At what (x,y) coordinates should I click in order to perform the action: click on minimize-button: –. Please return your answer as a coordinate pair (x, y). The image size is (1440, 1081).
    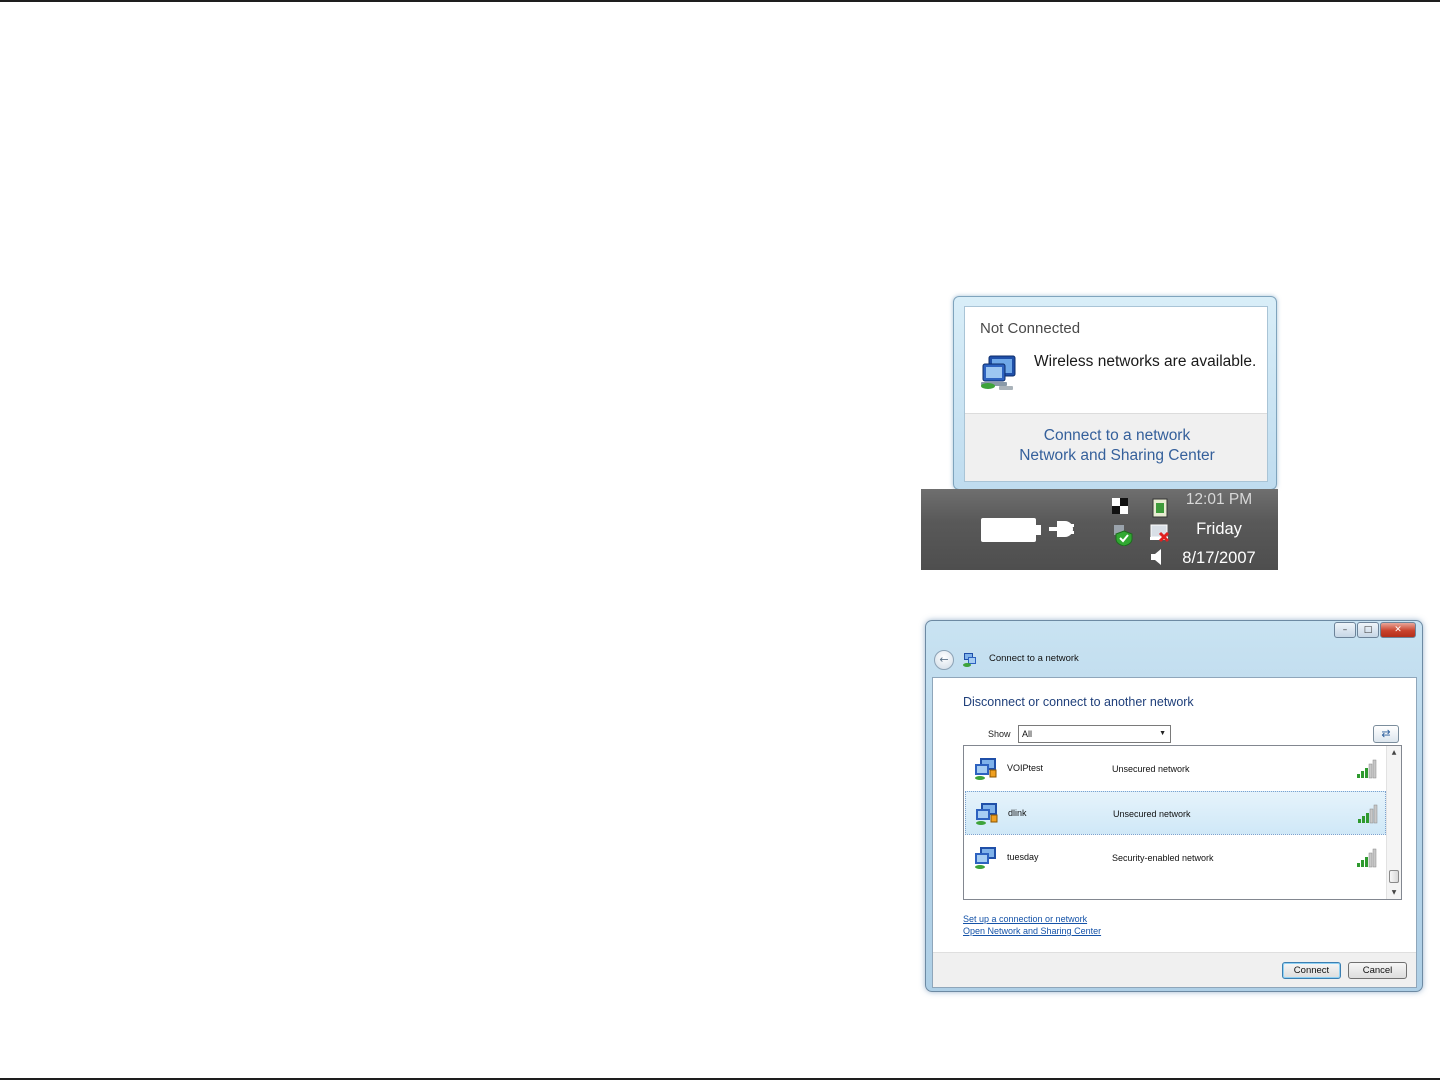
    Looking at the image, I should click on (1345, 630).